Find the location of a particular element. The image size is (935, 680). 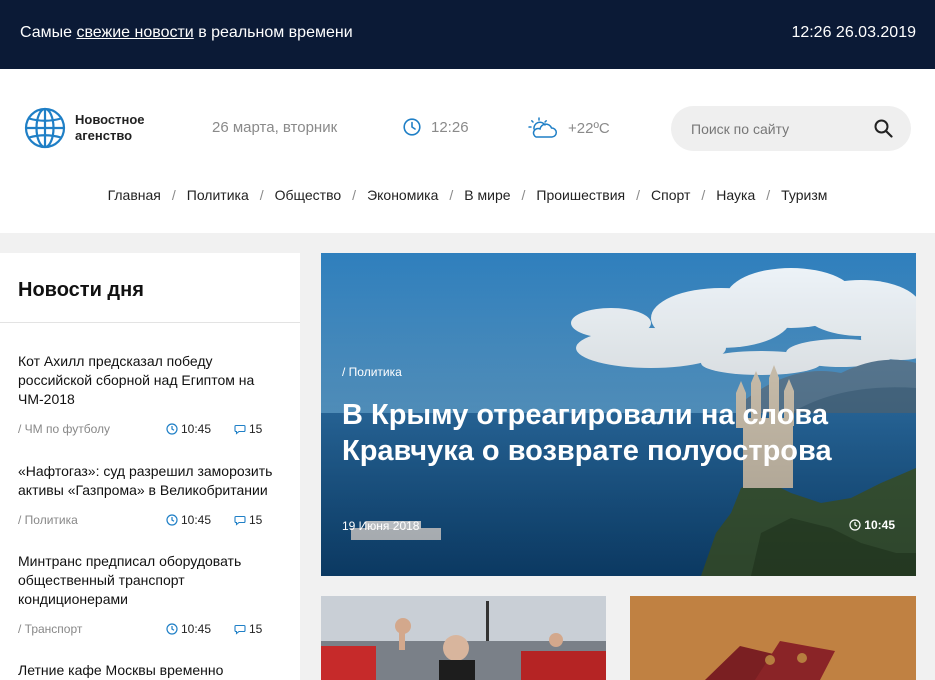

header-weather: +22ºC is located at coordinates (569, 128).